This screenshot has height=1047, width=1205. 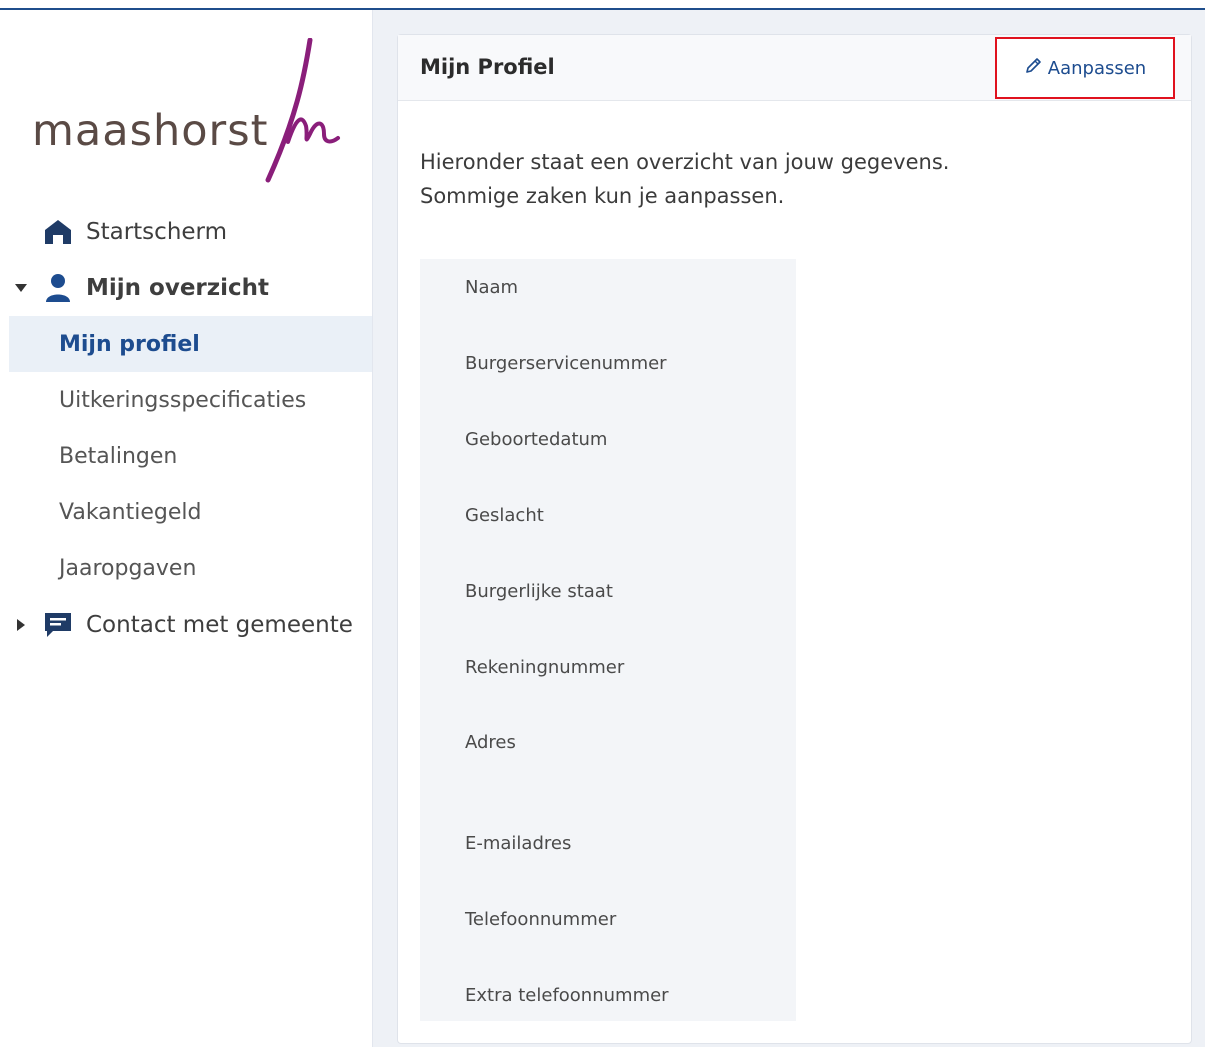 I want to click on sidebar-item-mijn-profiel: Mijn profiel, so click(x=190, y=344).